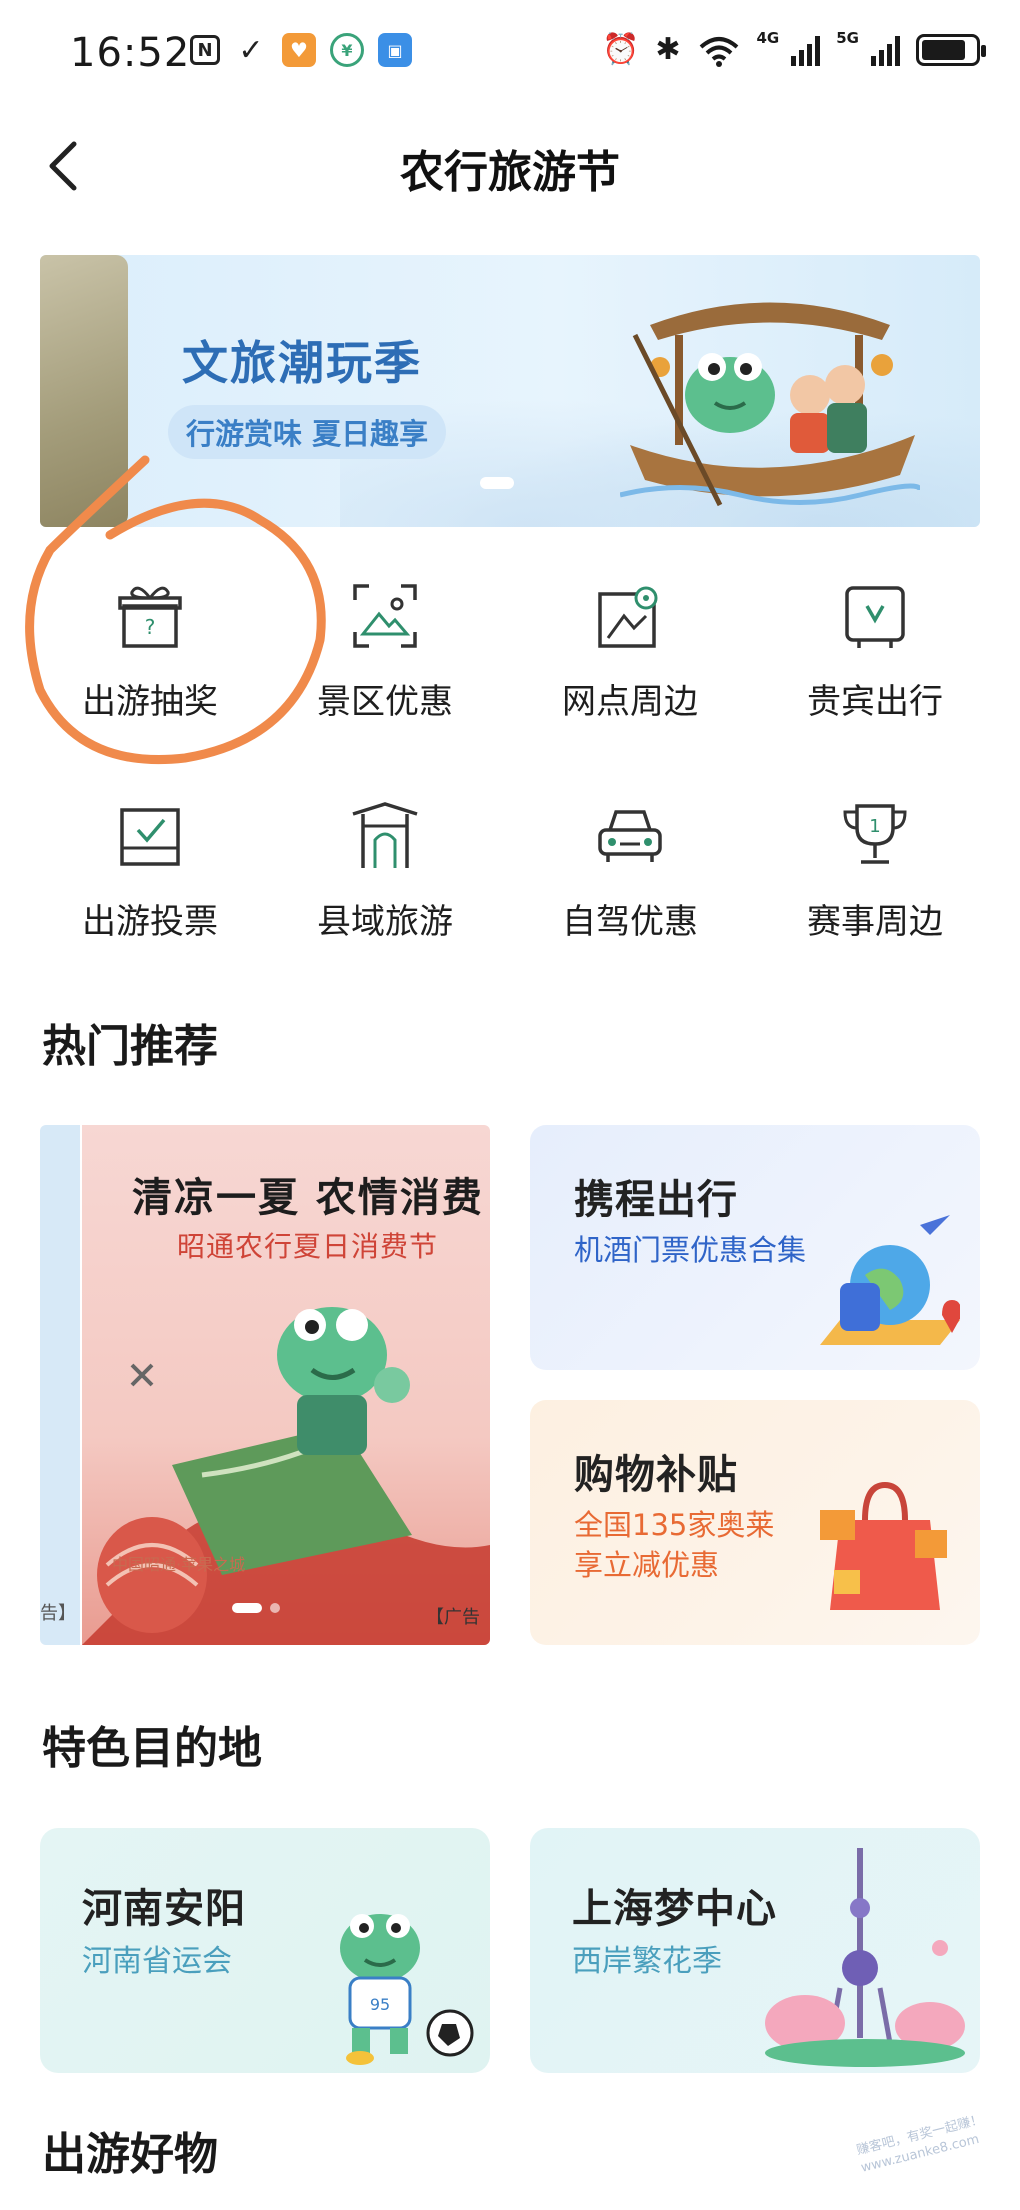 The width and height of the screenshot is (1020, 2210). What do you see at coordinates (510, 172) in the screenshot?
I see `page-title: 农行旅游节` at bounding box center [510, 172].